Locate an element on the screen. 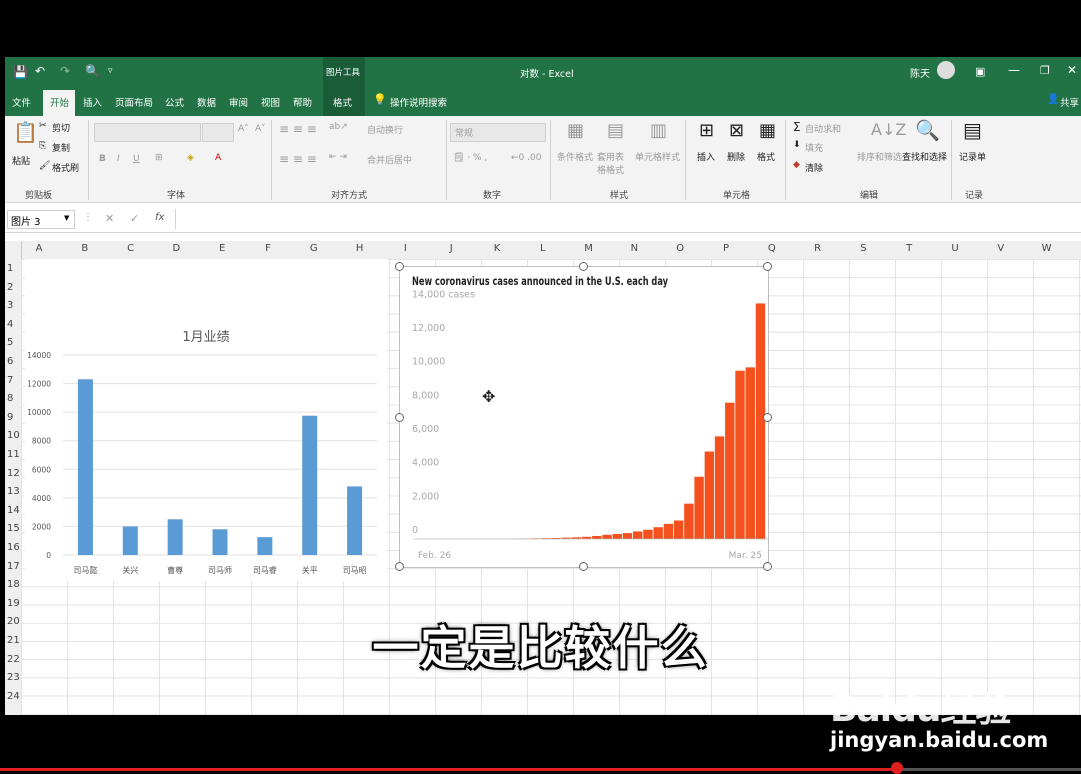 The image size is (1081, 774). ribbon-display-icon: ▣ is located at coordinates (980, 71).